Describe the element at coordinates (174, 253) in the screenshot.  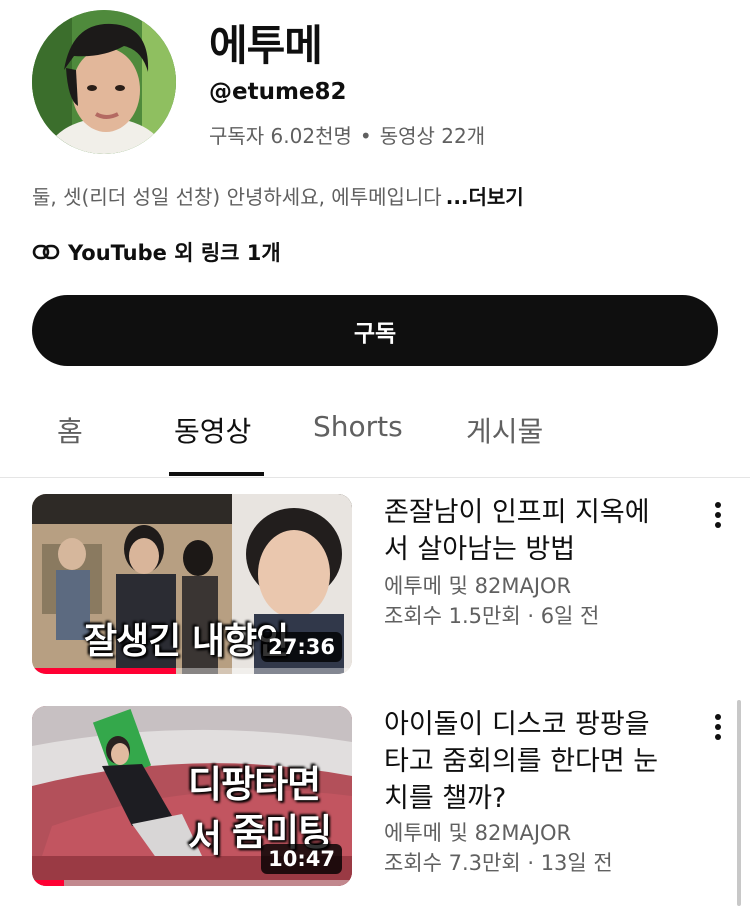
I see `links-label: YouTube 외 링크 1개` at that location.